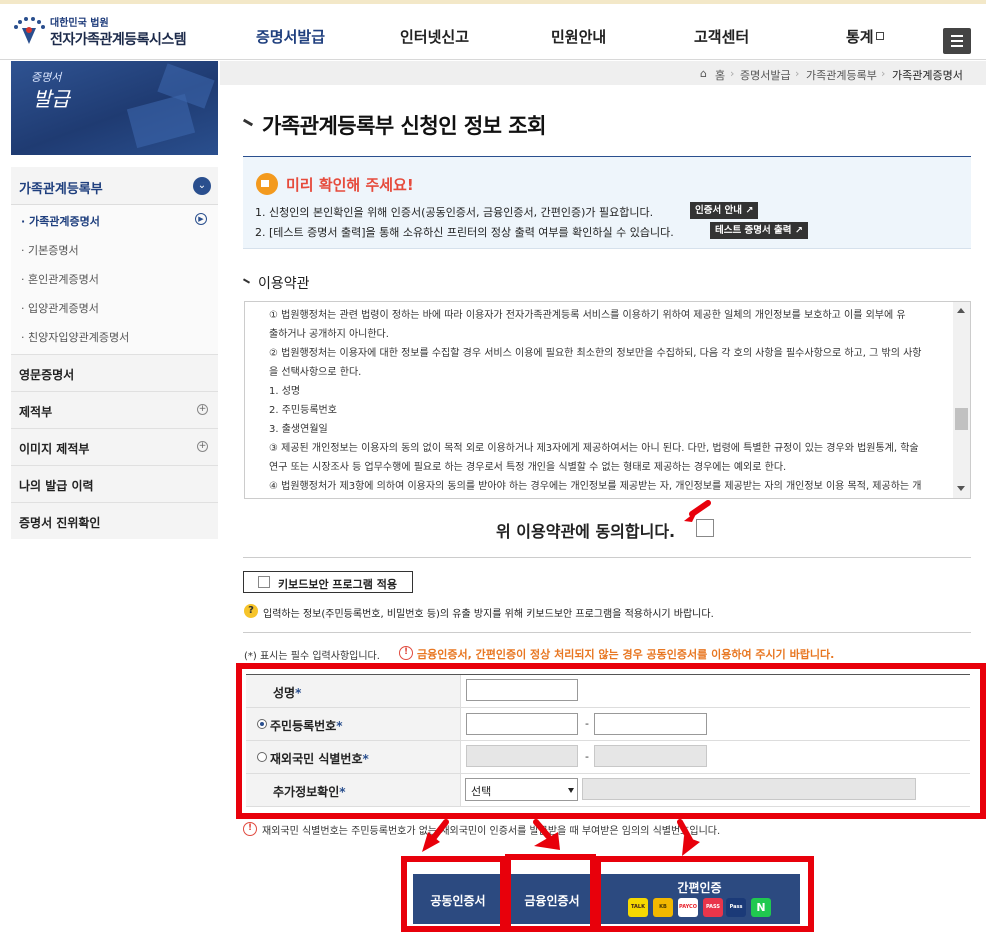 This screenshot has height=944, width=986. I want to click on sidebar-item-label: 영문증명서, so click(47, 375).